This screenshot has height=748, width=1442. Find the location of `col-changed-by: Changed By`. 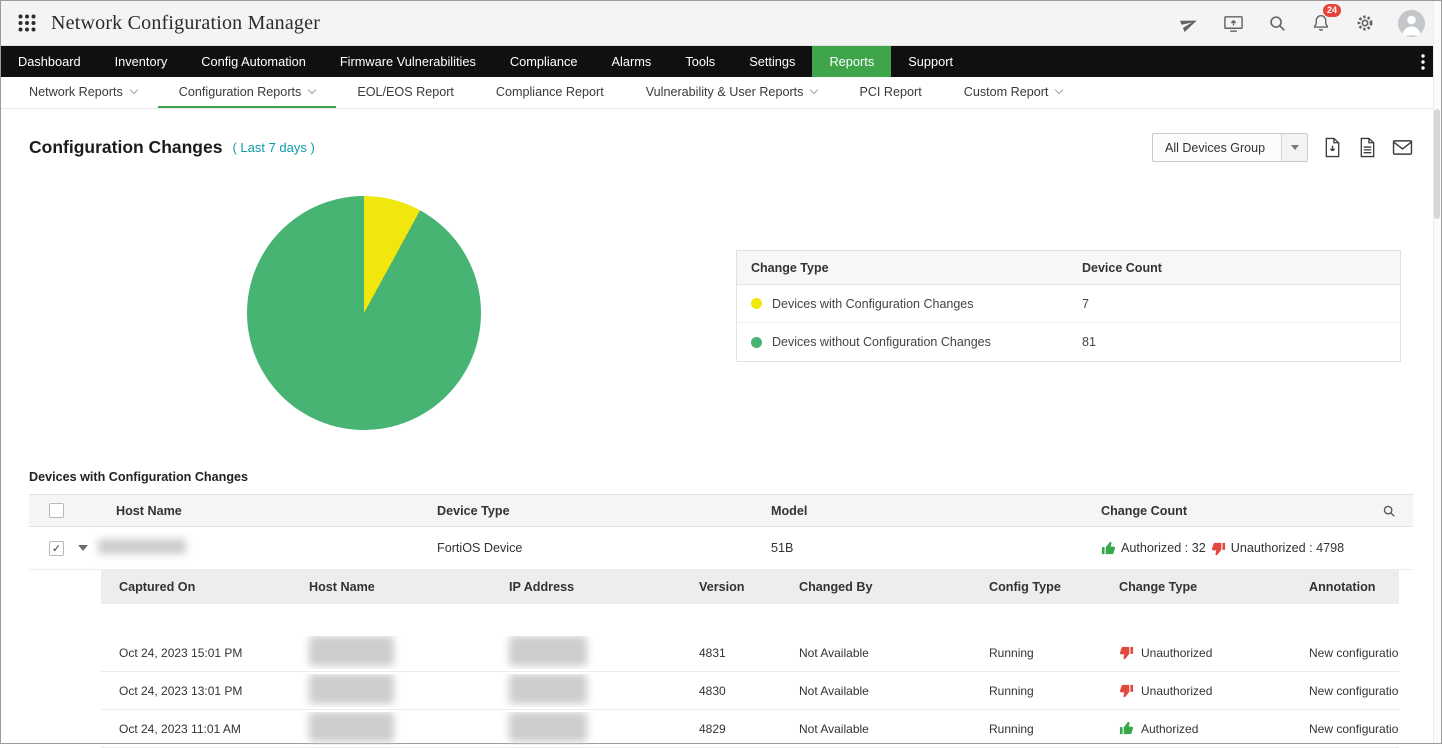

col-changed-by: Changed By is located at coordinates (836, 587).